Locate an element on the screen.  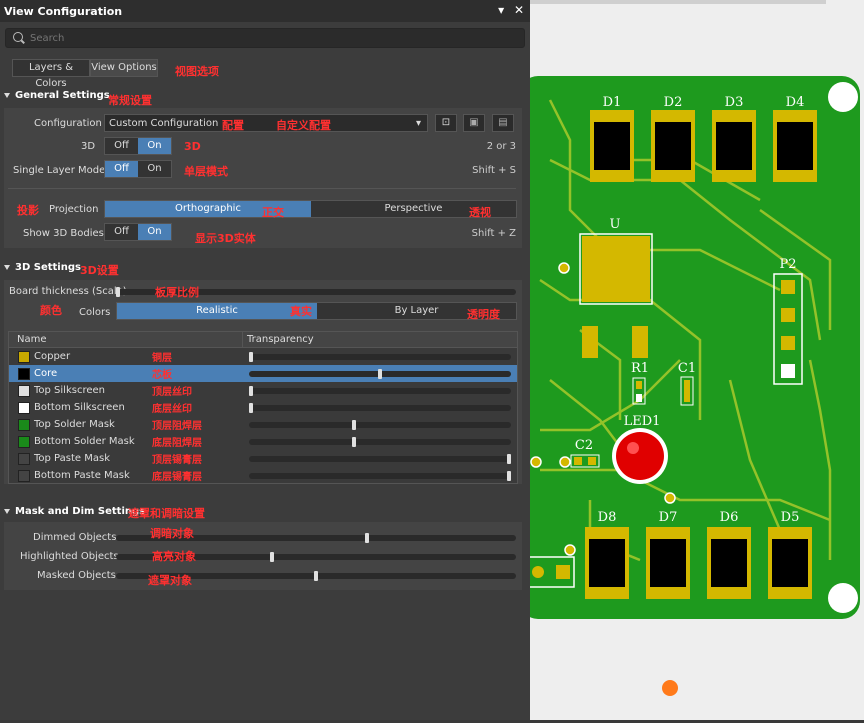
ic-pad is located at coordinates (590, 342).